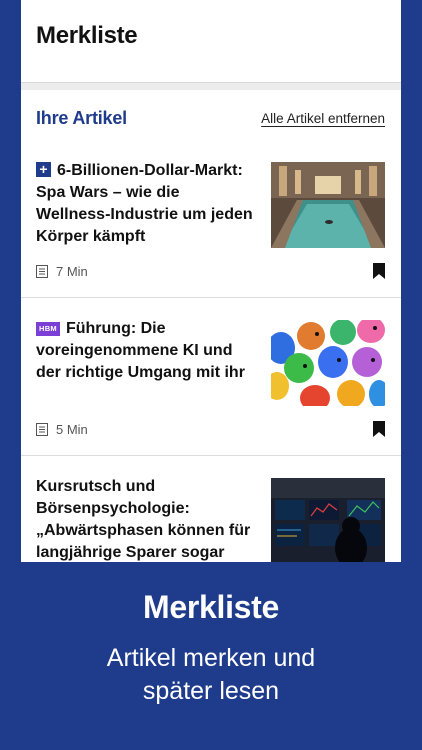  I want to click on colorful-heads-image, so click(328, 363).